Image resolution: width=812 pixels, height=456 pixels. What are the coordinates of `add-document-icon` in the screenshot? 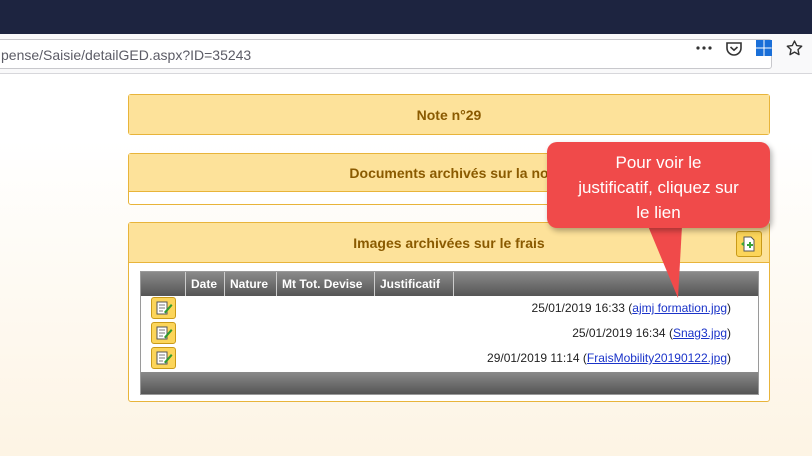 It's located at (748, 244).